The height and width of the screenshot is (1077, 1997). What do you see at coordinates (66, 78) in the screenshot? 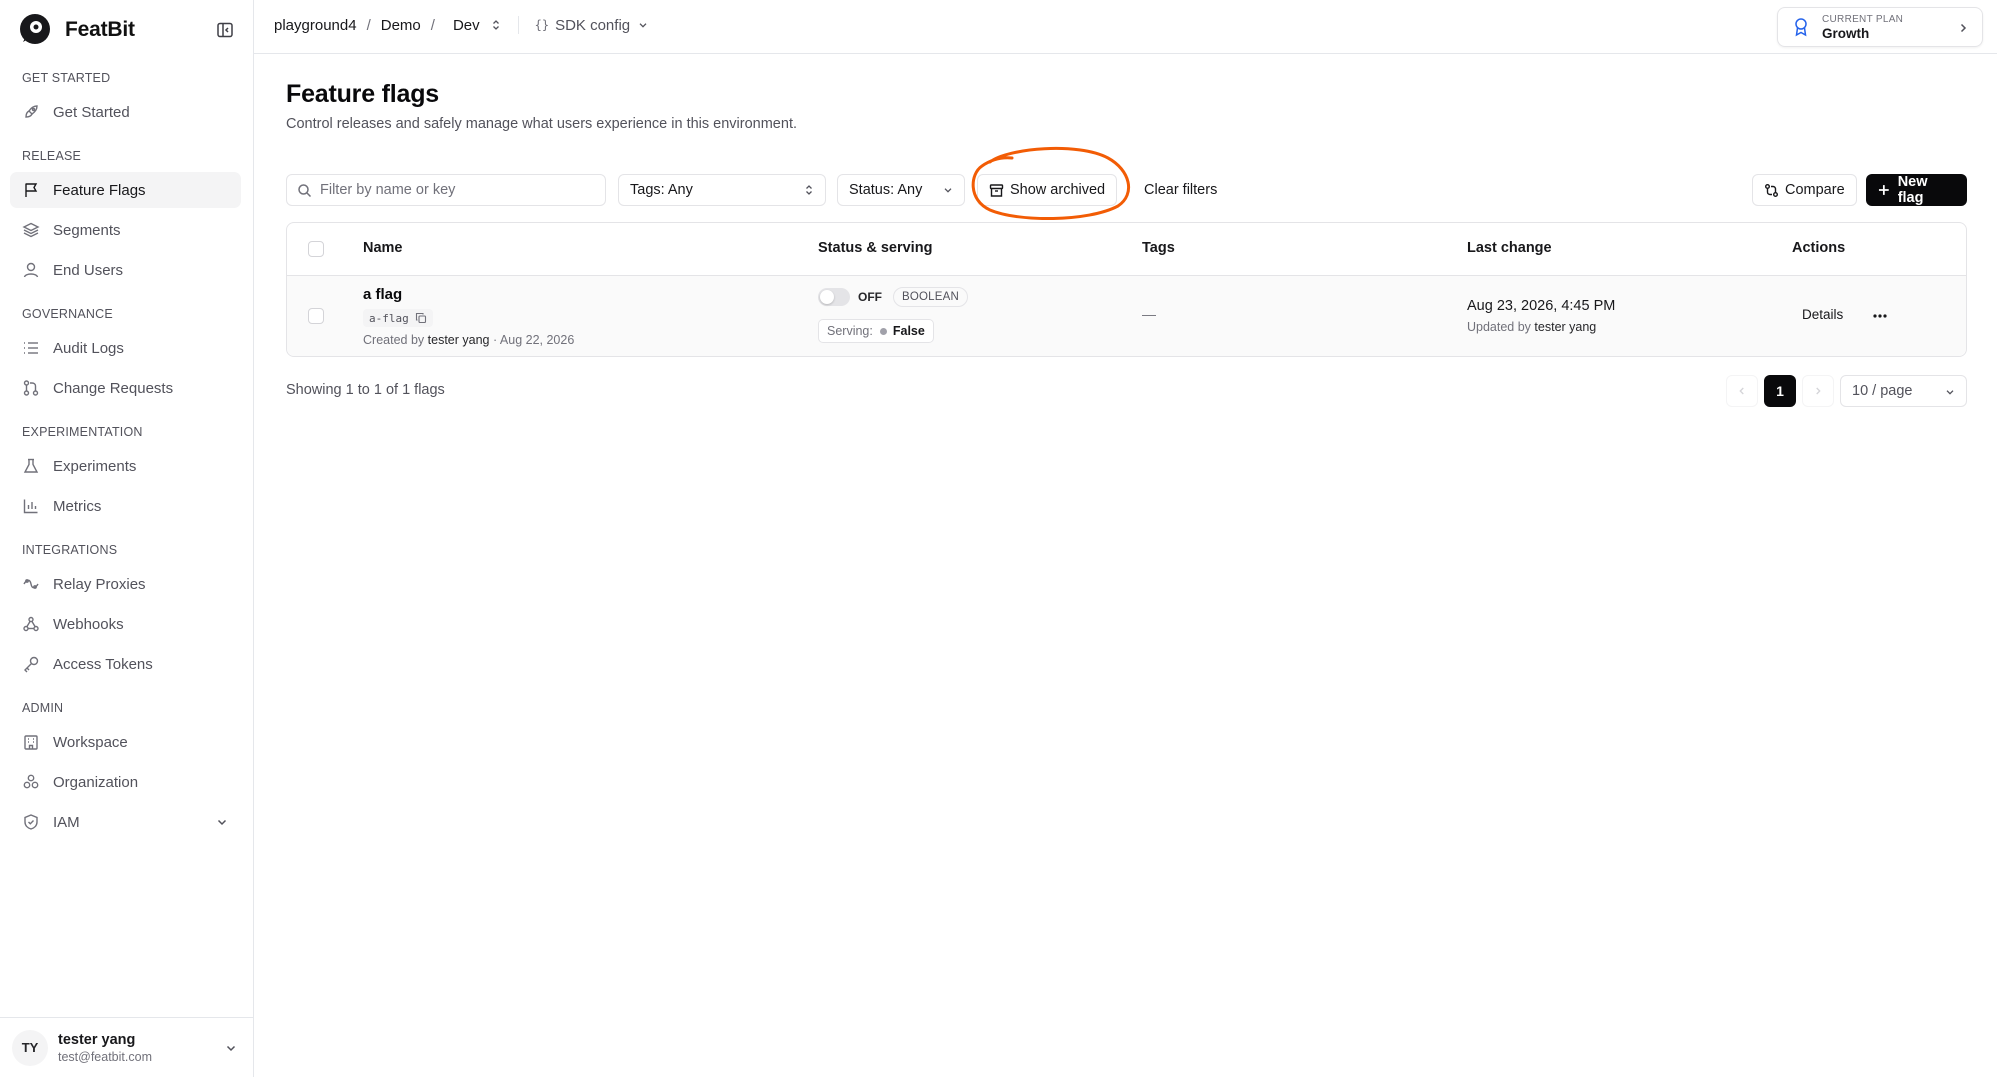
I see `nav-section-get-started: GET STARTED` at bounding box center [66, 78].